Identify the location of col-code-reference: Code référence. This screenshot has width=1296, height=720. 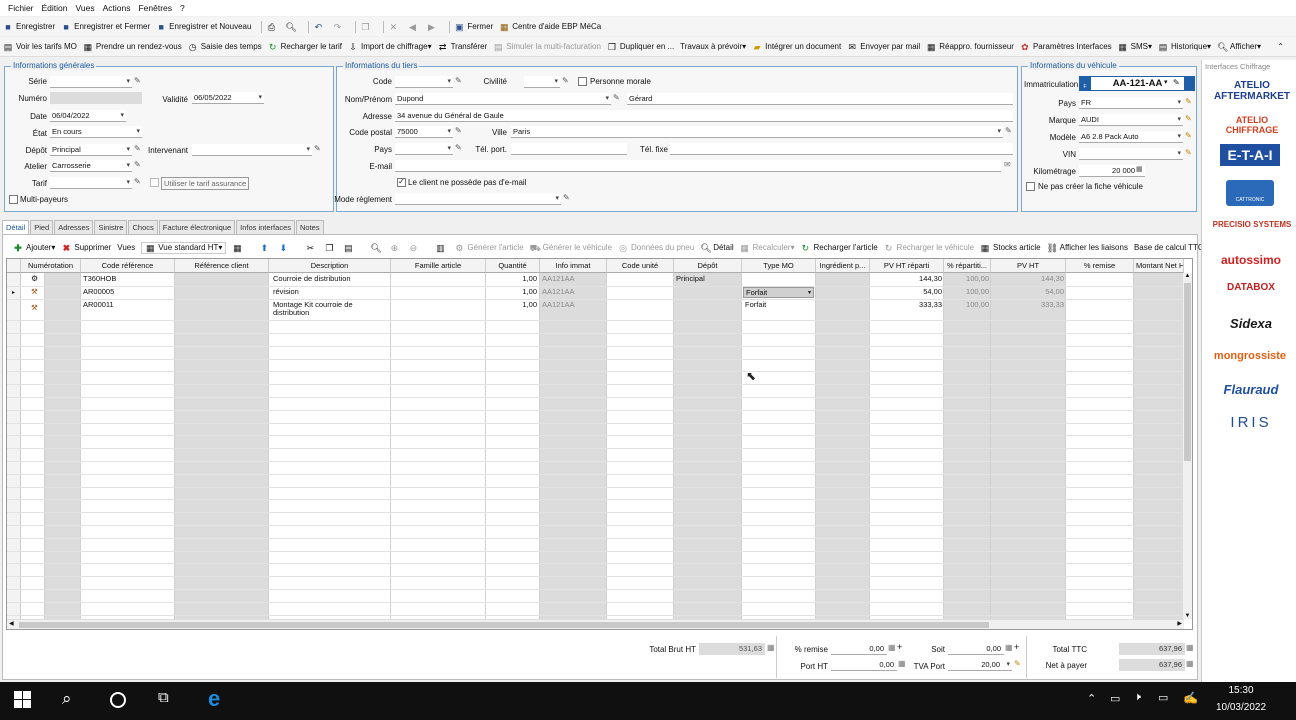
(128, 266).